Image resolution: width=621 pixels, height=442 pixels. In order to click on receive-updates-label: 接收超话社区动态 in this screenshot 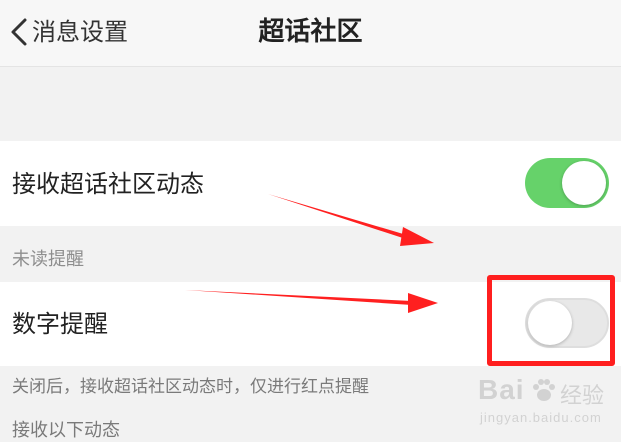, I will do `click(108, 184)`.